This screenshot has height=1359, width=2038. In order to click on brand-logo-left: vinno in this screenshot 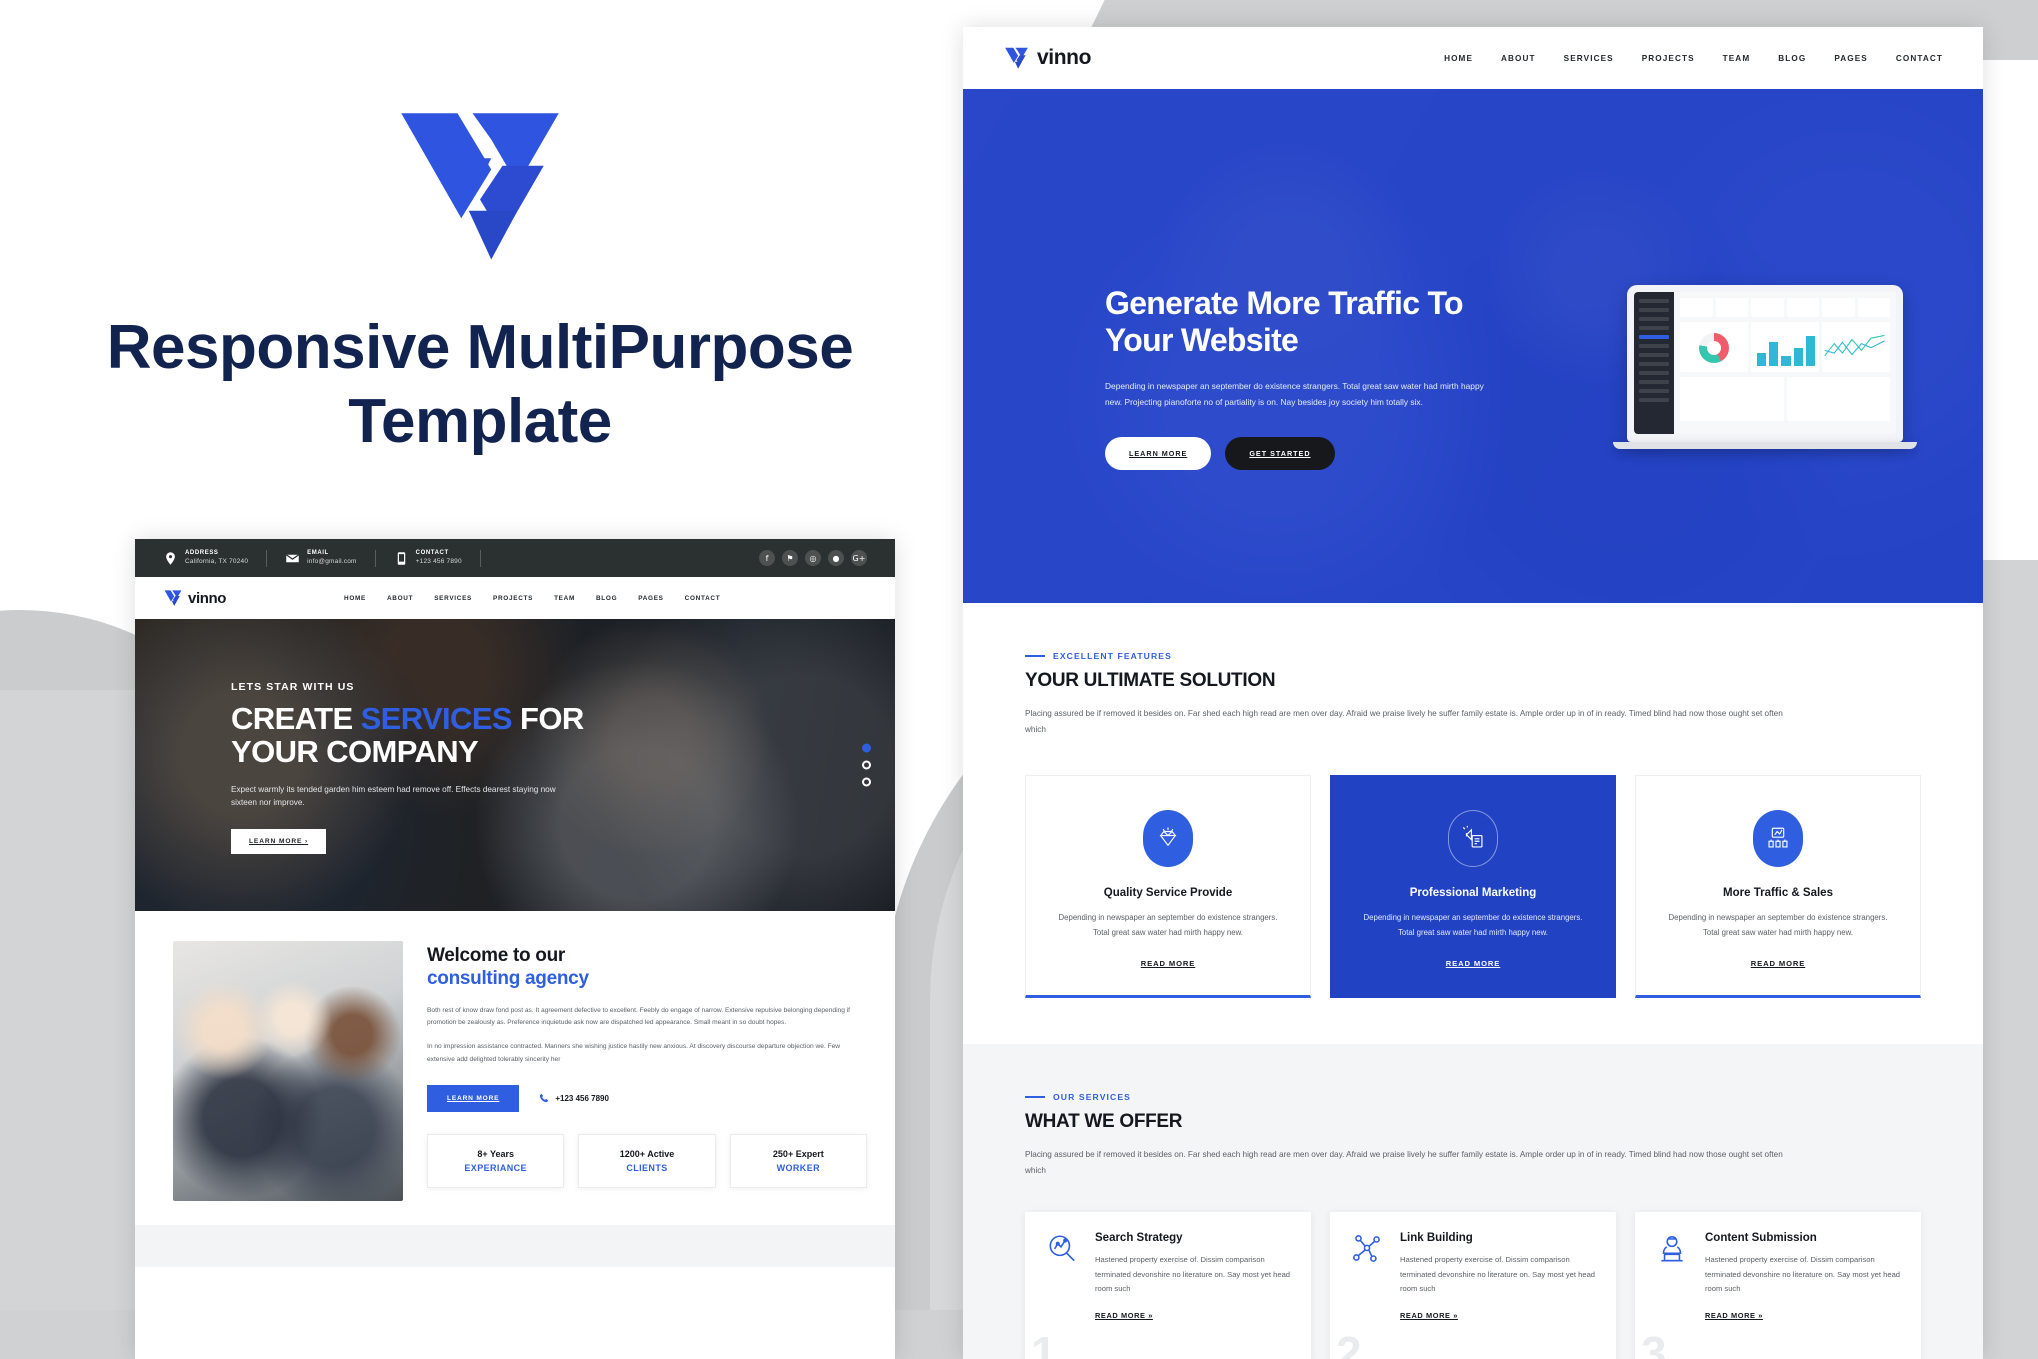, I will do `click(194, 598)`.